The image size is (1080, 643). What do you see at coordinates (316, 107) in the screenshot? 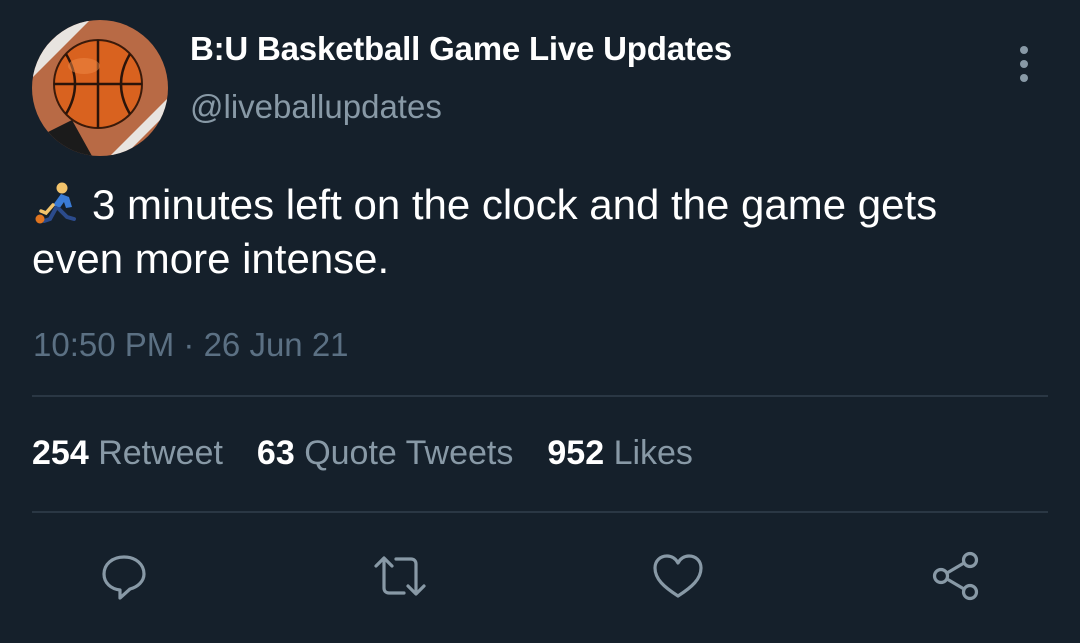
I see `author-handle: @liveballupdates` at bounding box center [316, 107].